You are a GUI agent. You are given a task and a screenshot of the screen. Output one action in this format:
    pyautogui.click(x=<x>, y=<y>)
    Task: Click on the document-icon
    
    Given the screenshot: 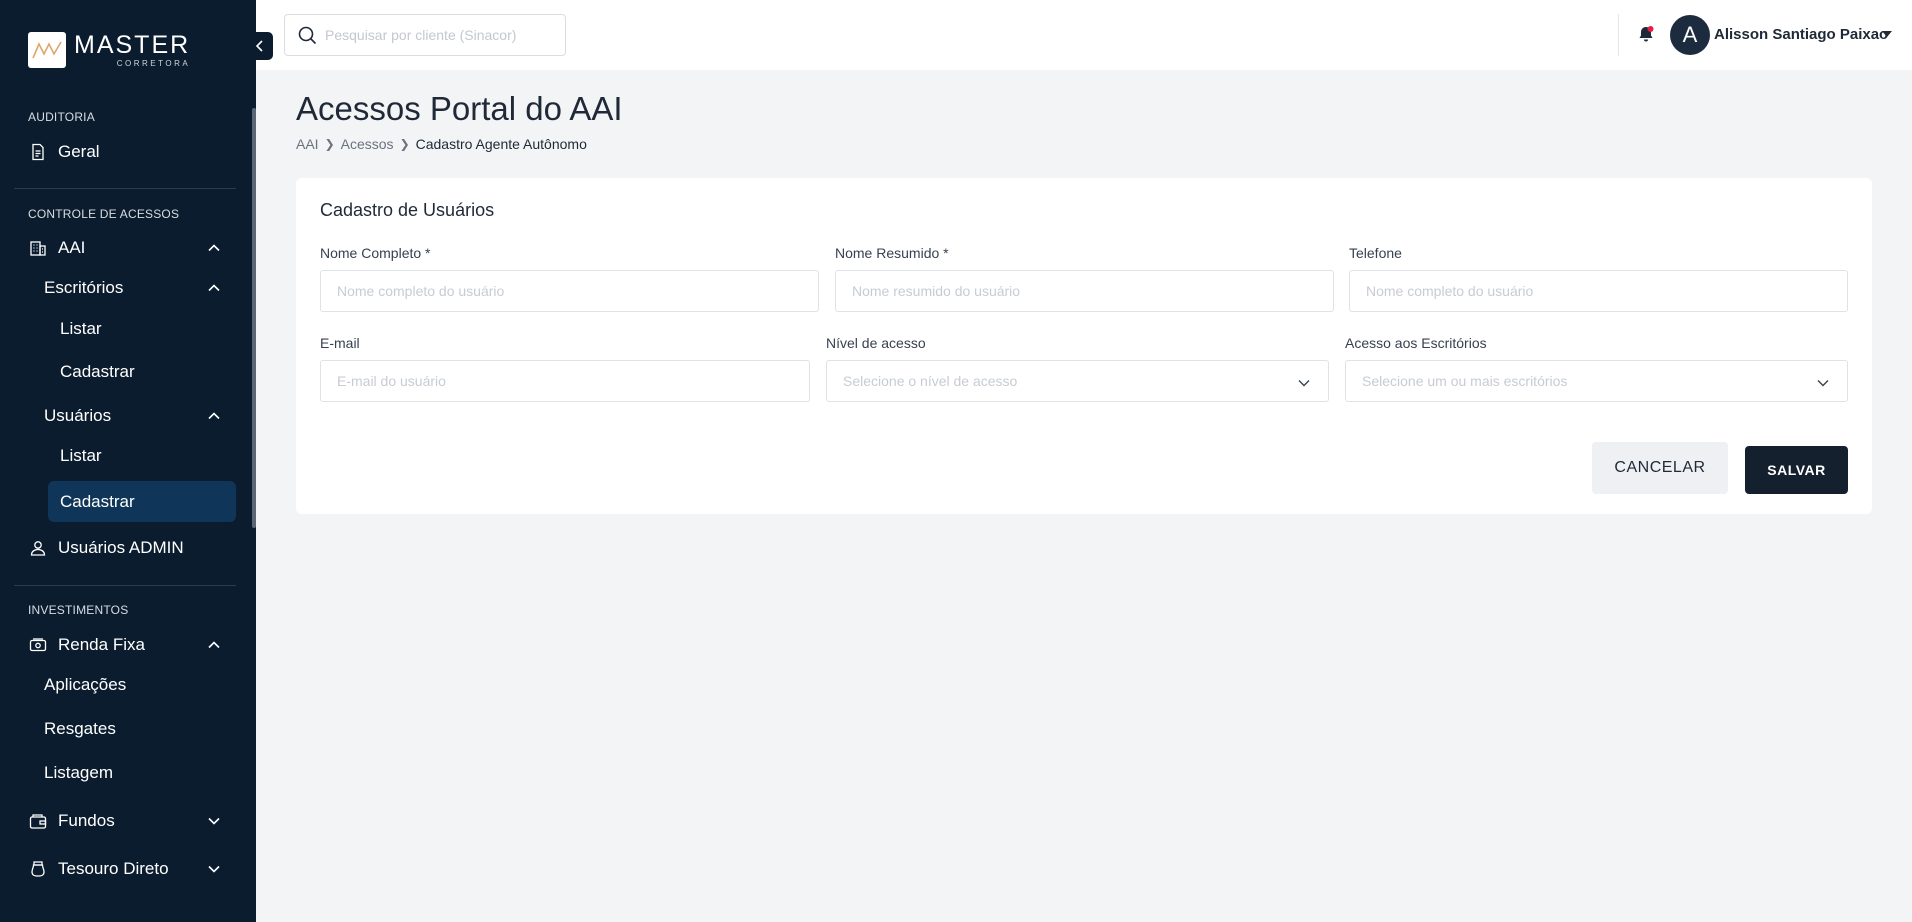 What is the action you would take?
    pyautogui.click(x=38, y=152)
    